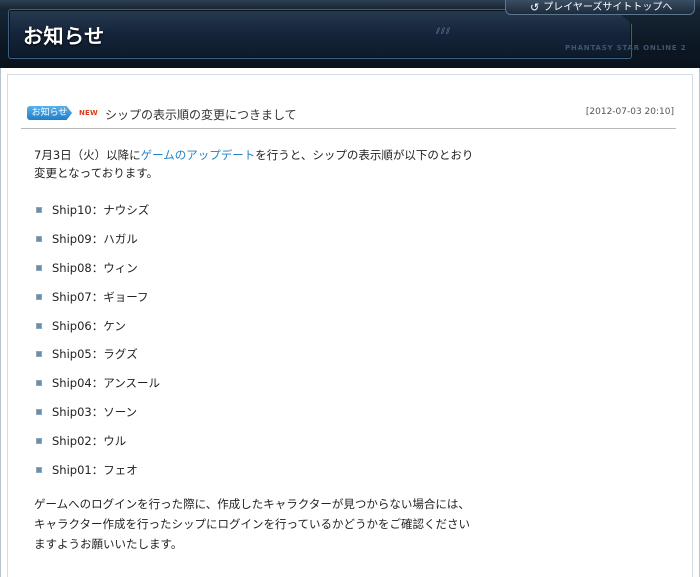 This screenshot has height=577, width=700. I want to click on list-item: Ship09：ハガル, so click(98, 239).